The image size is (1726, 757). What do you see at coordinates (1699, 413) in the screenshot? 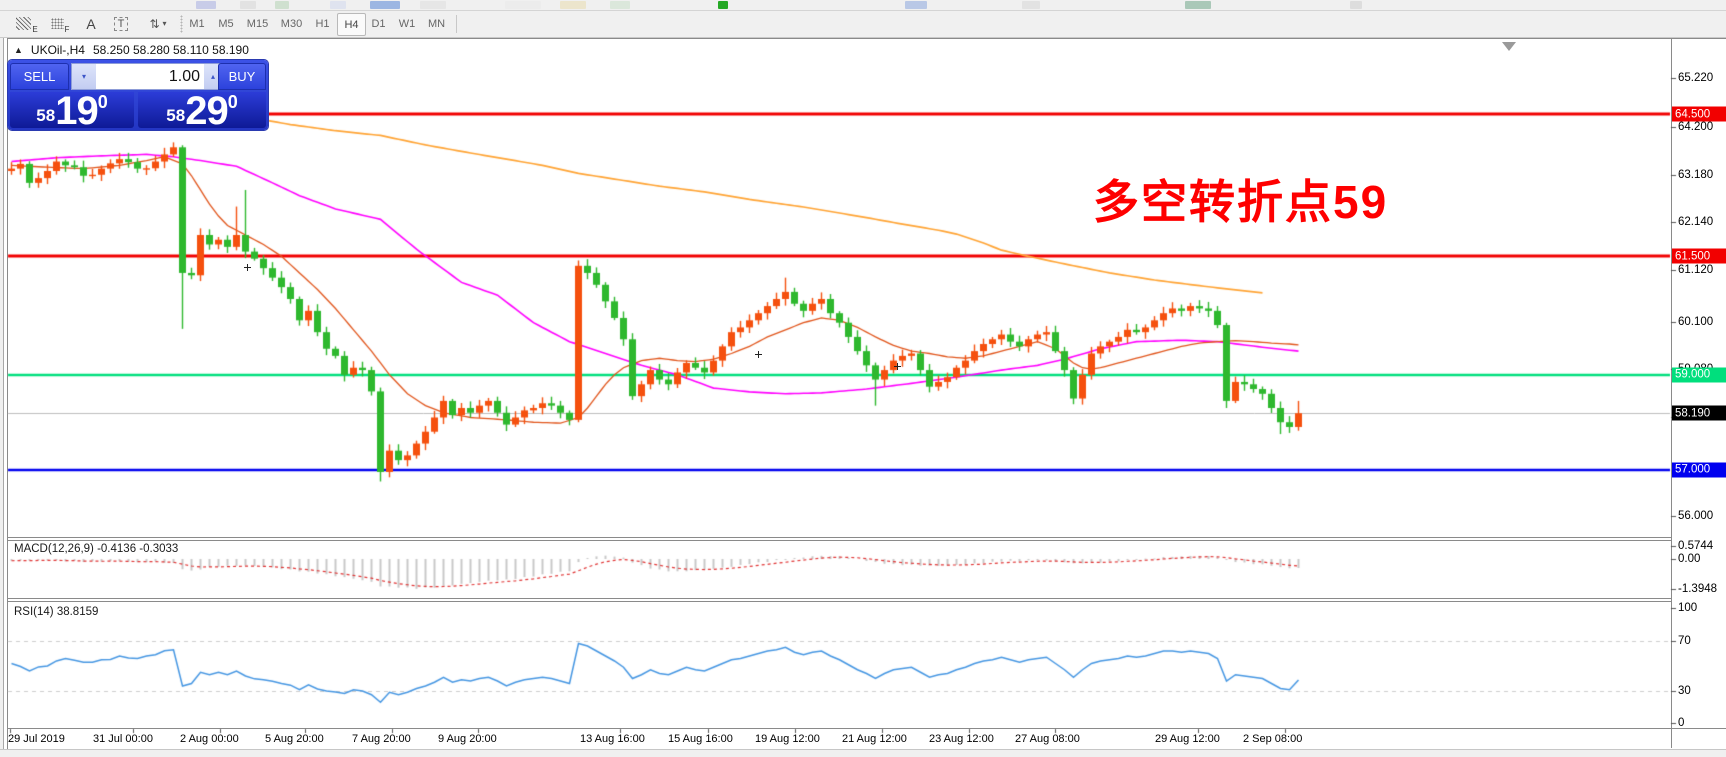
I see `current-price-badge: 58.190` at bounding box center [1699, 413].